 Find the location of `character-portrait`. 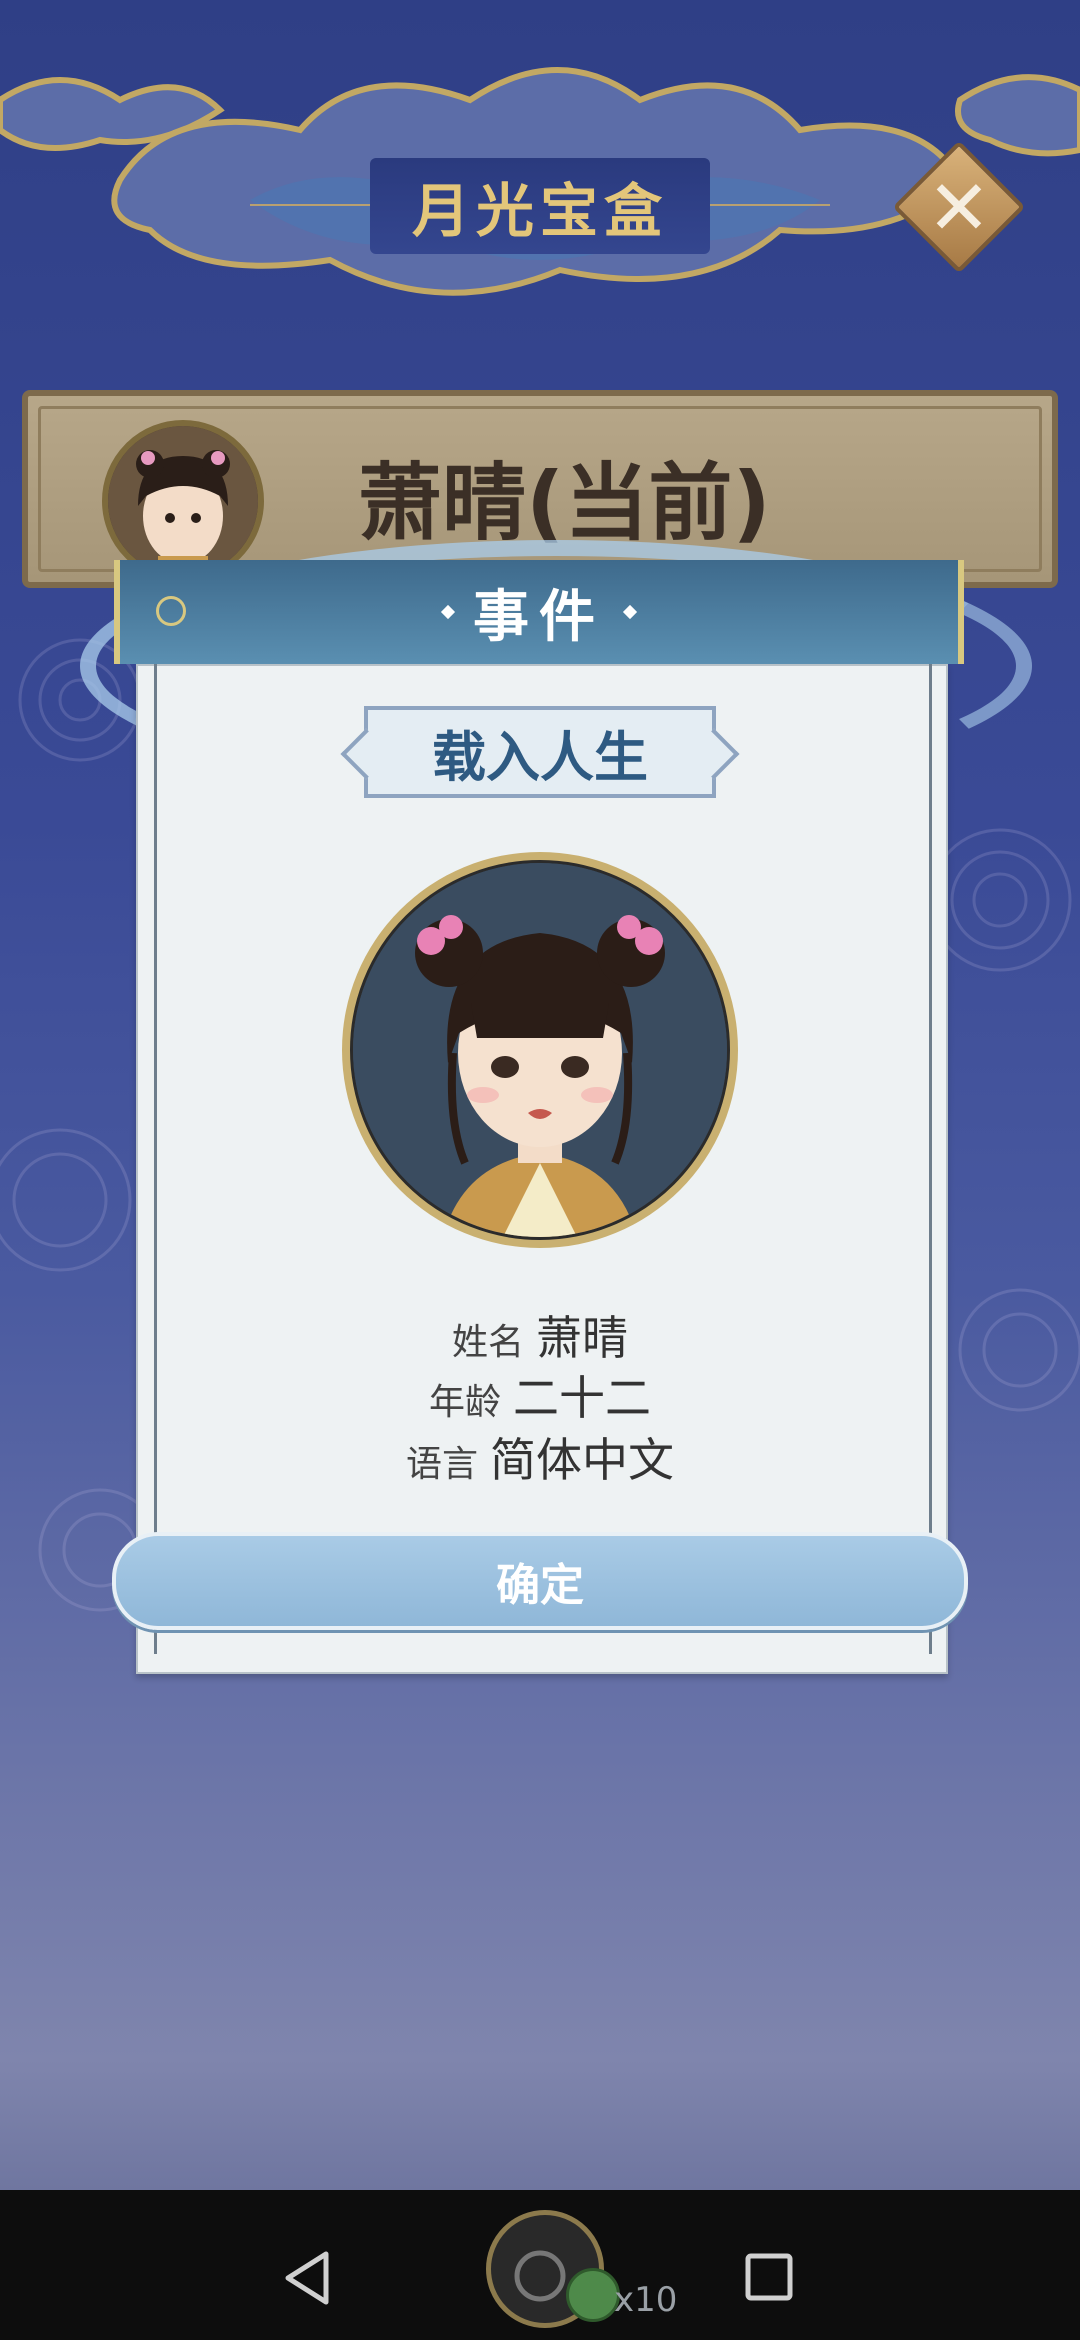

character-portrait is located at coordinates (540, 1050).